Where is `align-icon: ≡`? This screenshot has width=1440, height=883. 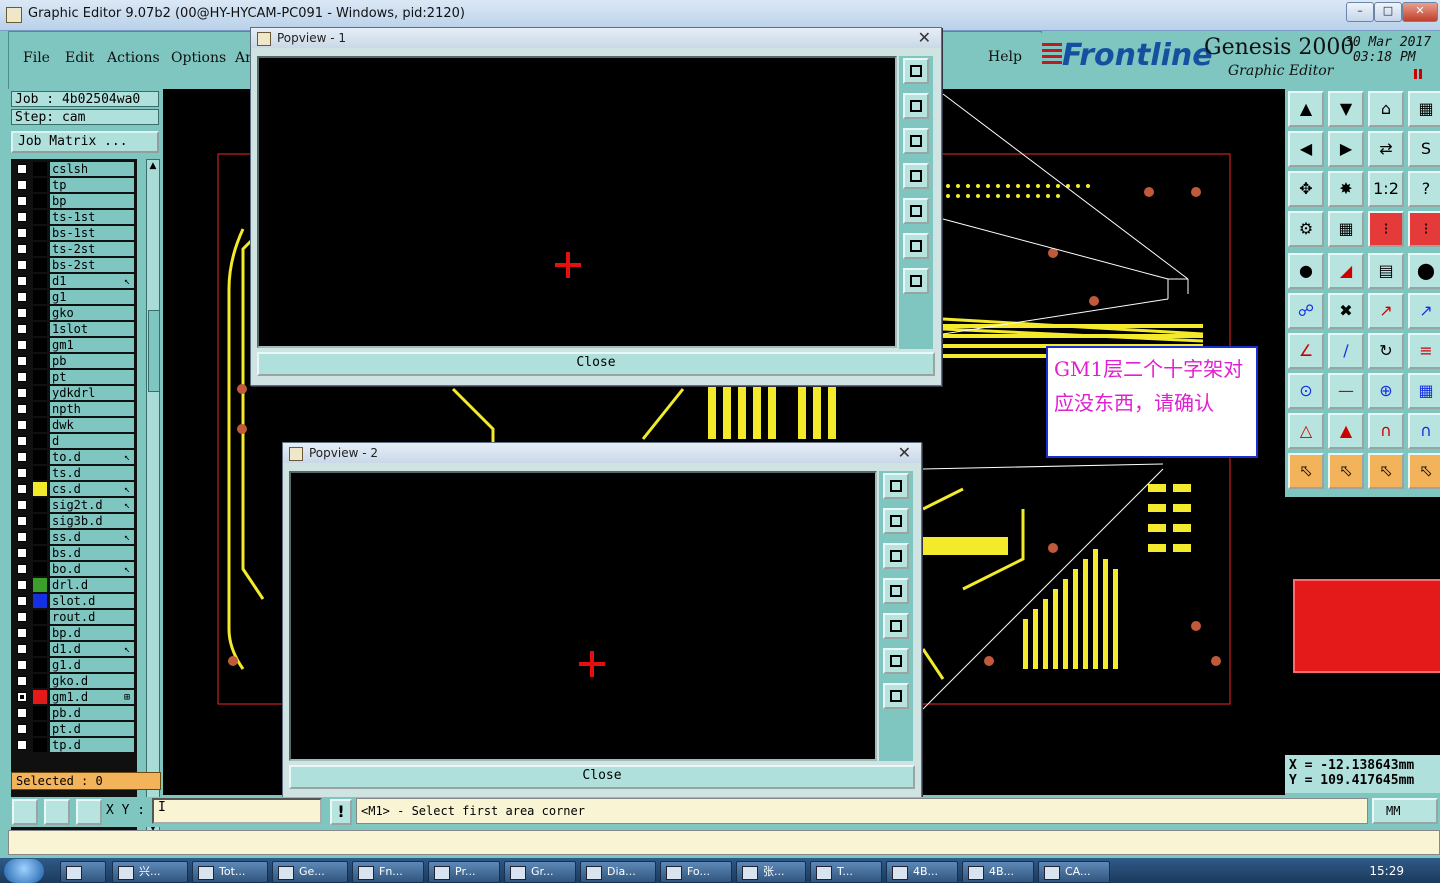
align-icon: ≡ is located at coordinates (1424, 351).